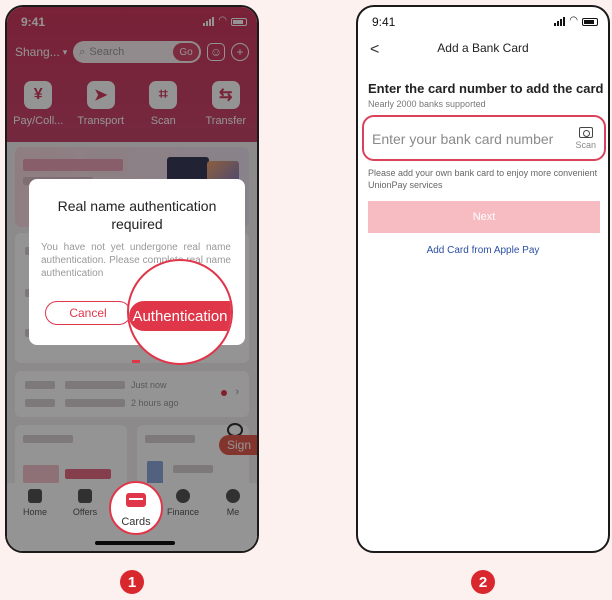  I want to click on step-badge-1: 1, so click(132, 582).